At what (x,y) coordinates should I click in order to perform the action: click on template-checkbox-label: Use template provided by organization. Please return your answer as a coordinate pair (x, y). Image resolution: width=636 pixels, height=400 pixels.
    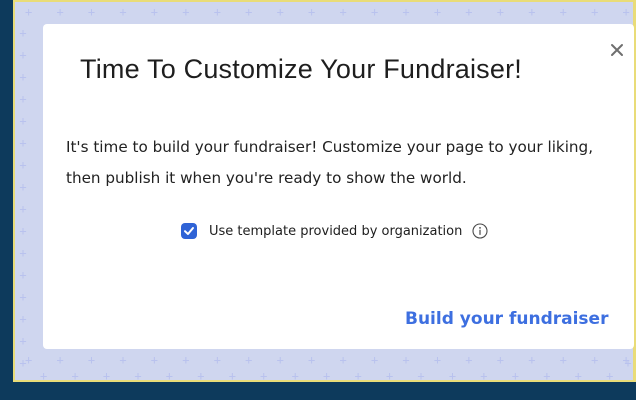
    Looking at the image, I should click on (336, 231).